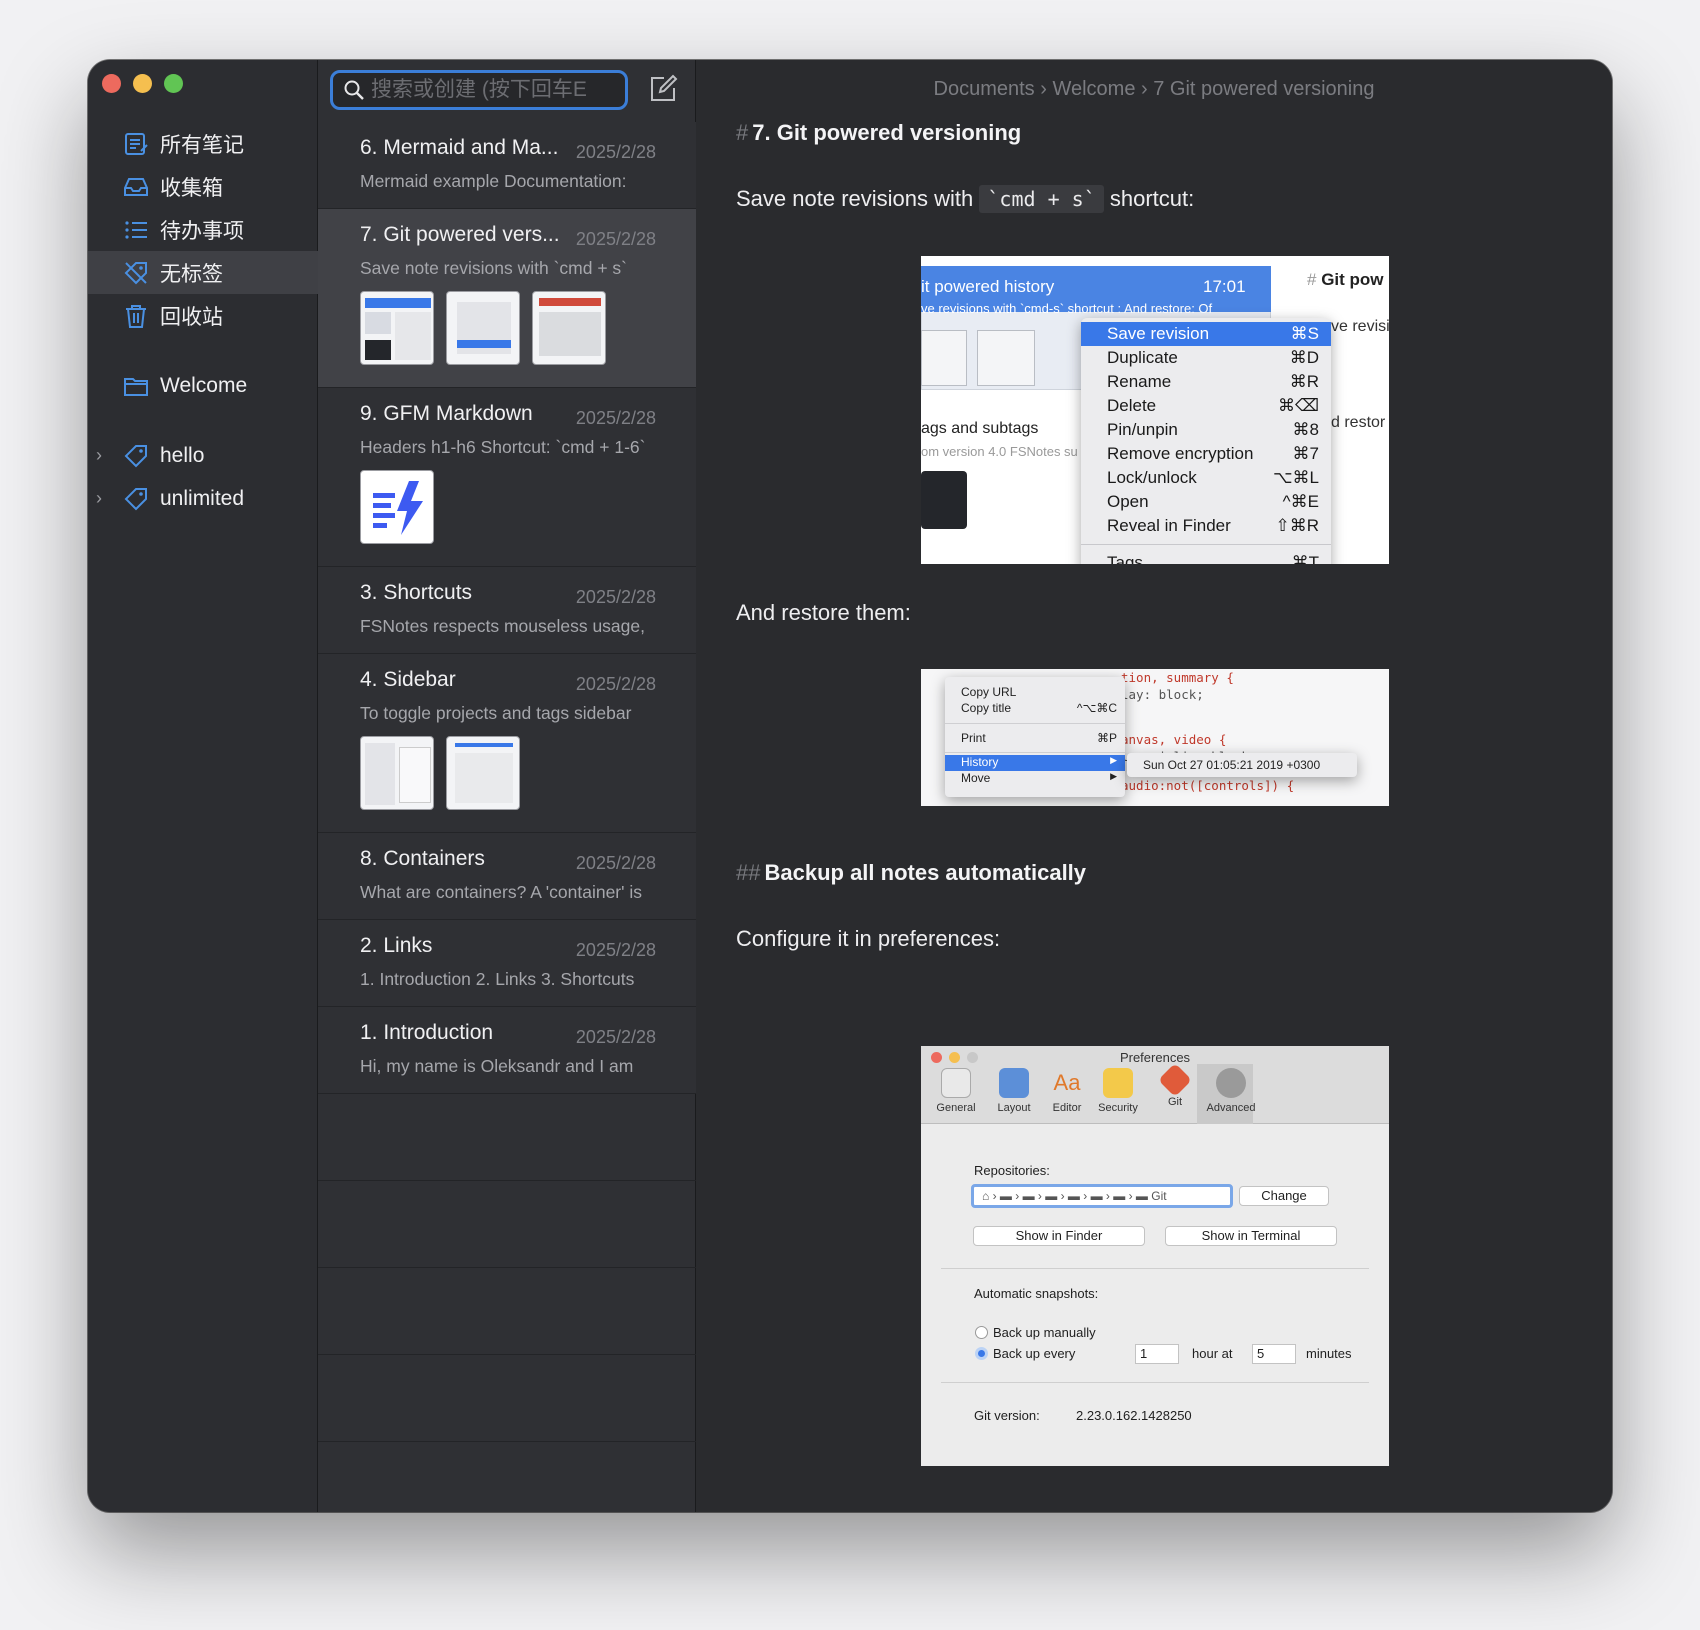 This screenshot has width=1700, height=1630. Describe the element at coordinates (1039, 778) in the screenshot. I see `menu-item-move: Move ▶` at that location.